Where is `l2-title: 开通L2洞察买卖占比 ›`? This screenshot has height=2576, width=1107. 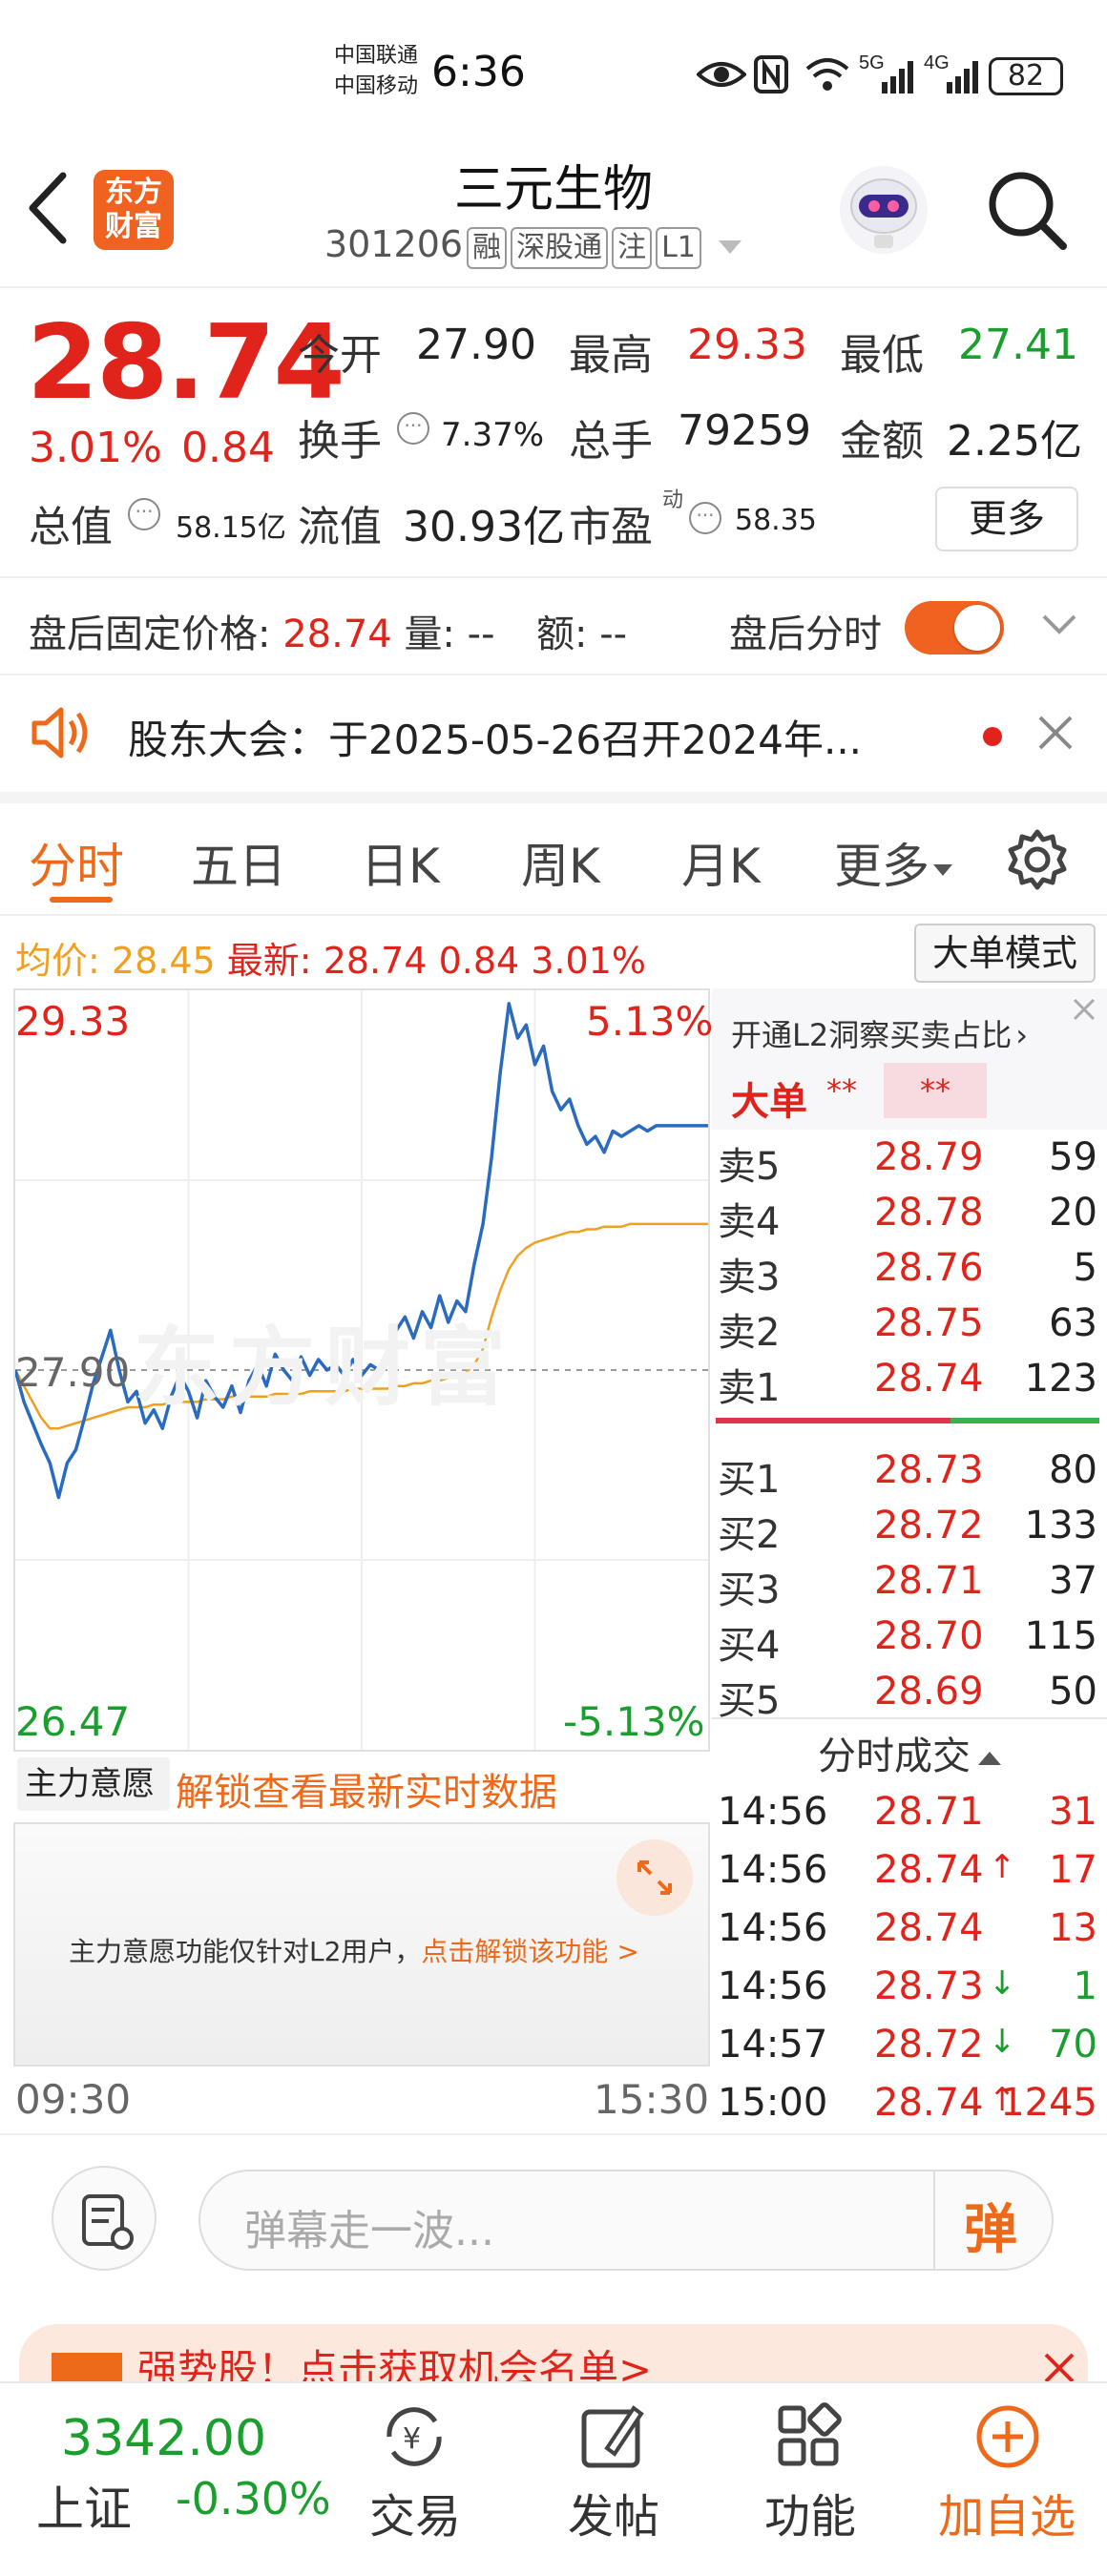
l2-title: 开通L2洞察买卖占比 › is located at coordinates (879, 1033).